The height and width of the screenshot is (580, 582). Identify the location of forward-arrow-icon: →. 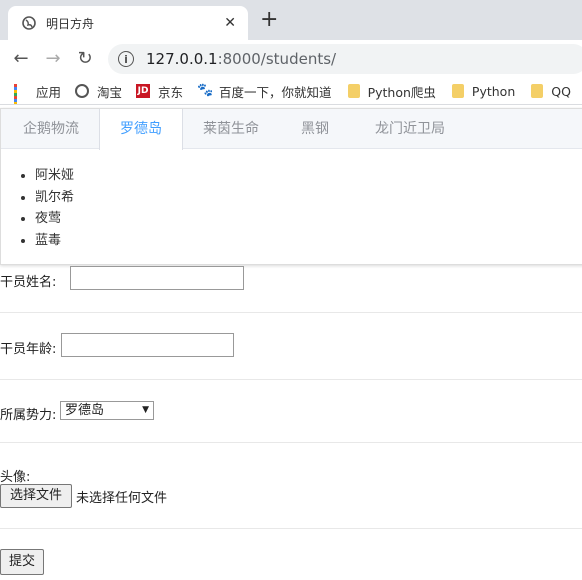
(53, 59).